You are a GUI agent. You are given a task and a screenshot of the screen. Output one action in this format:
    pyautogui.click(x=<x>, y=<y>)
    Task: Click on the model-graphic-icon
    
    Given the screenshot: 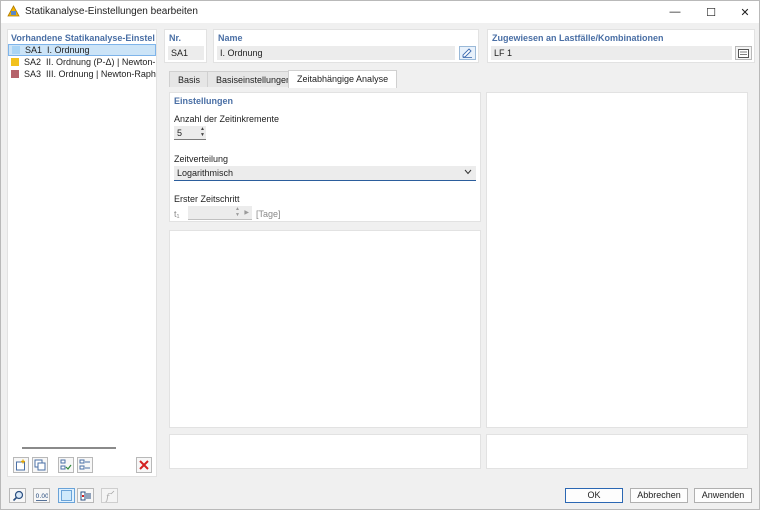 What is the action you would take?
    pyautogui.click(x=85, y=495)
    